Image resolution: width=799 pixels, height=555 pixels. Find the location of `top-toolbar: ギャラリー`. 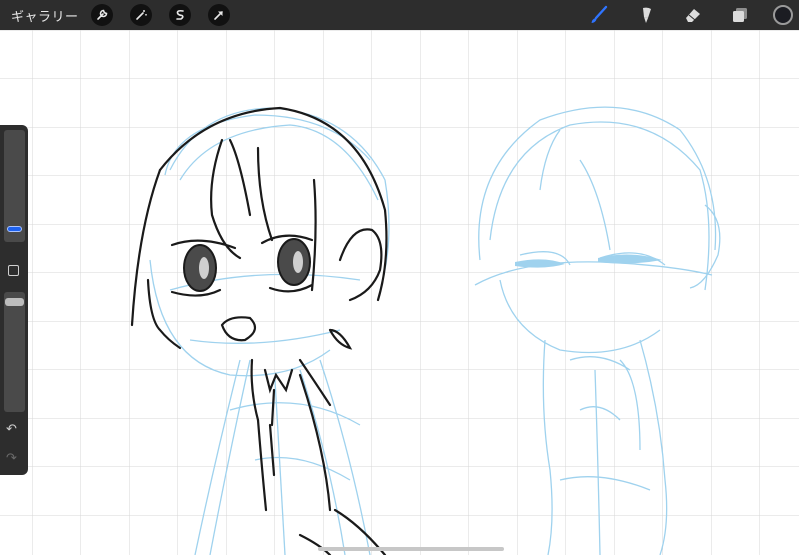

top-toolbar: ギャラリー is located at coordinates (399, 15).